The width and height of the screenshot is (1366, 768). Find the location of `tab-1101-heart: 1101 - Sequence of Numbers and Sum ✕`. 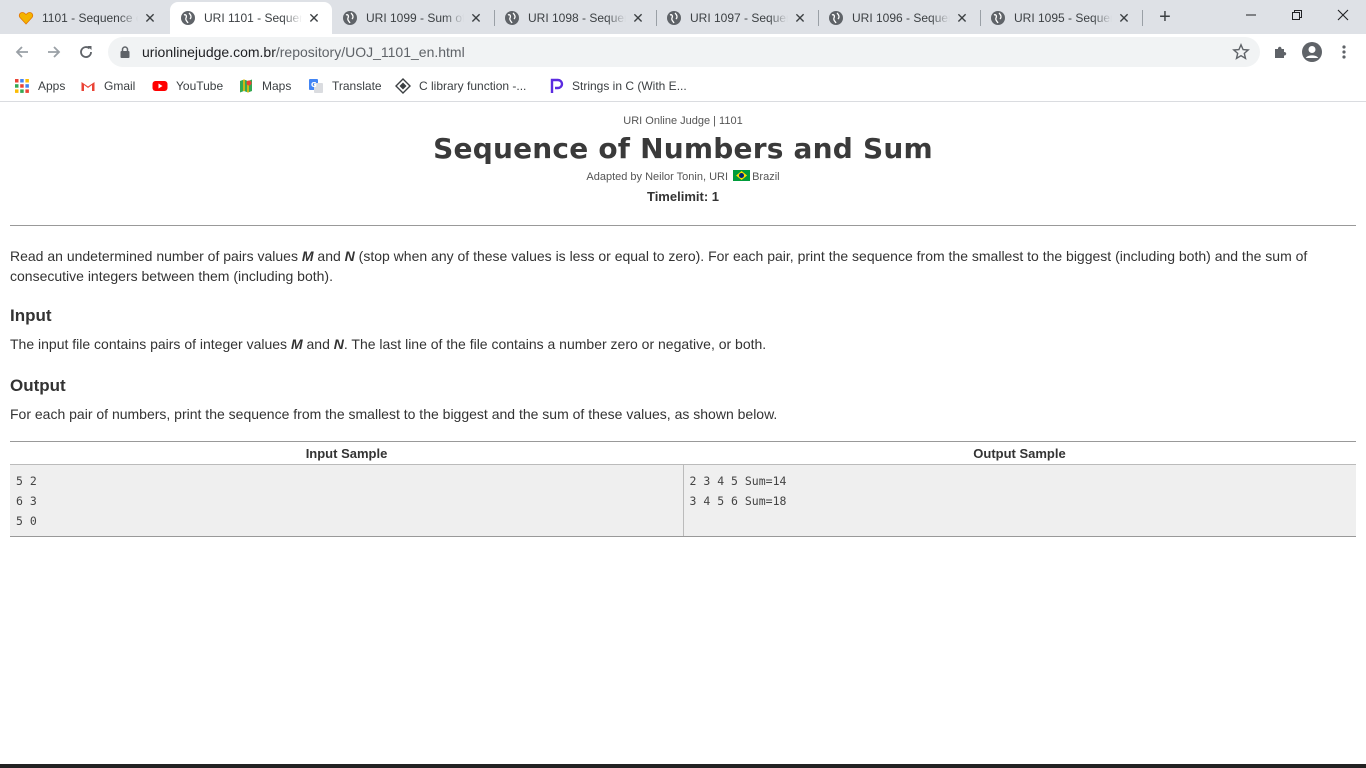

tab-1101-heart: 1101 - Sequence of Numbers and Sum ✕ is located at coordinates (88, 18).